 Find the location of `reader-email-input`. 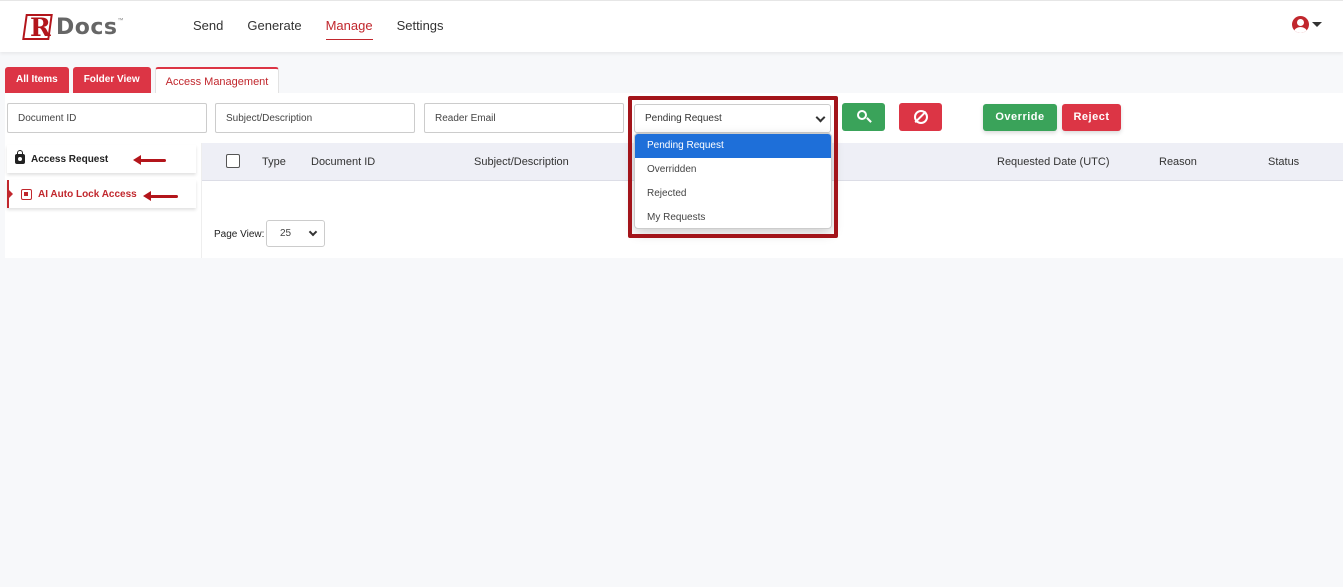

reader-email-input is located at coordinates (524, 118).